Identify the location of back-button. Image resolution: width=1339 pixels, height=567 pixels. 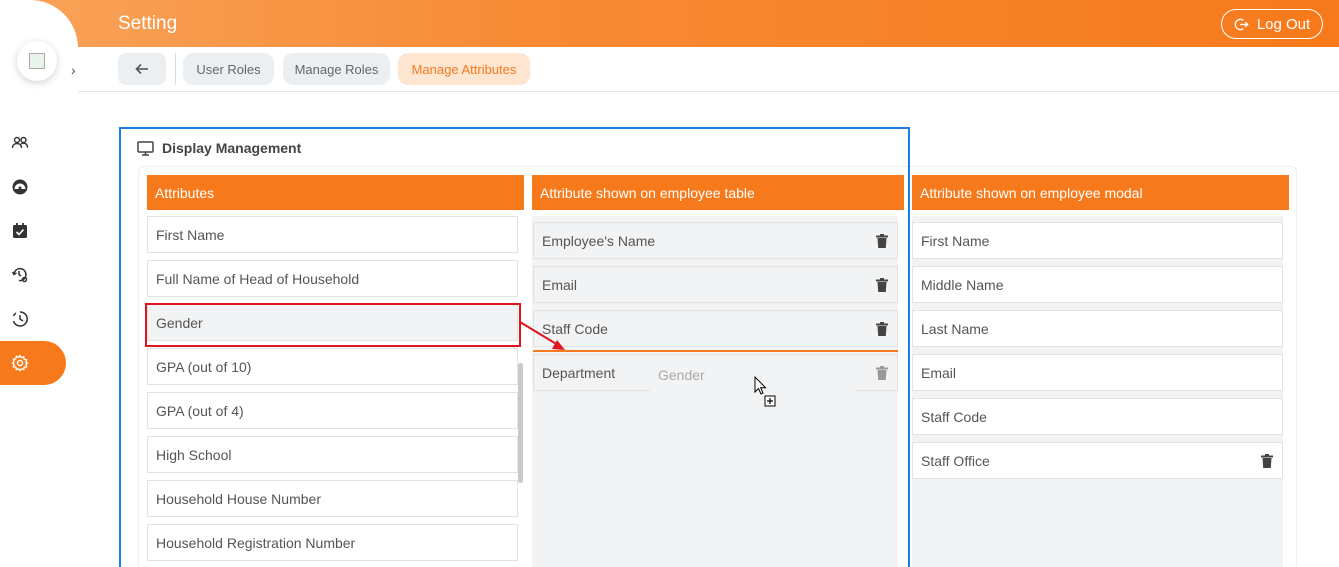
(142, 69).